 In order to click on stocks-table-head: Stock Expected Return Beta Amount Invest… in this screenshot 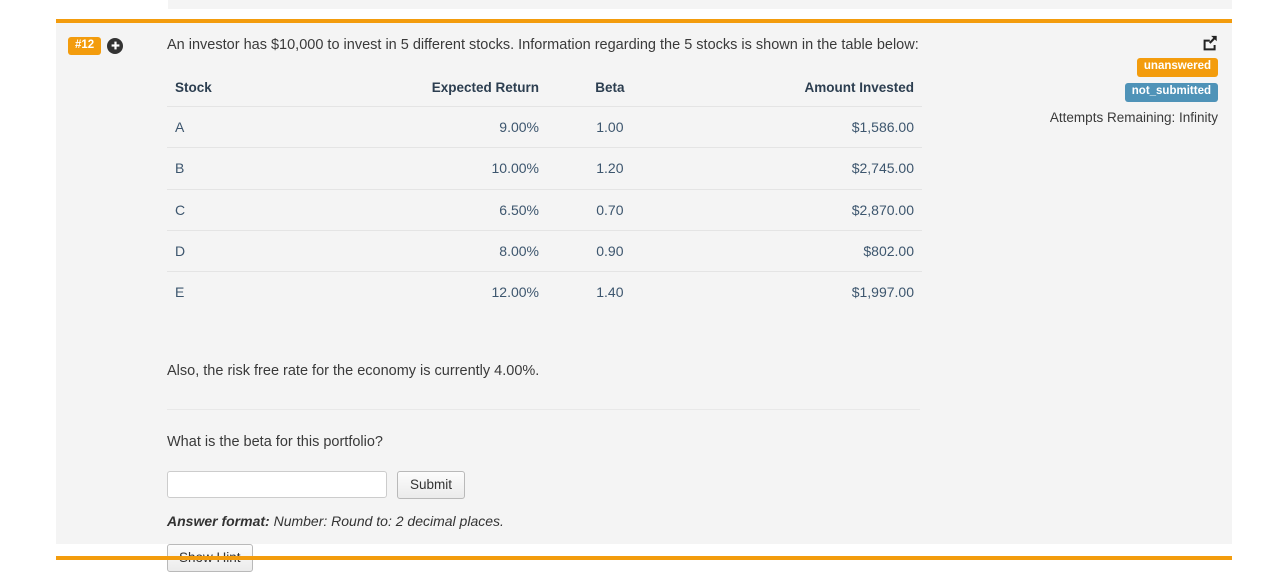, I will do `click(544, 90)`.